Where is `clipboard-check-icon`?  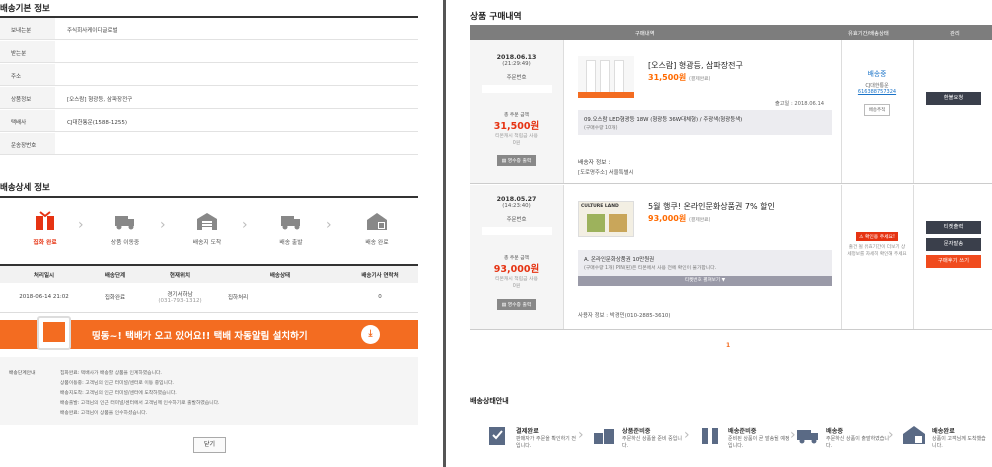
clipboard-check-icon is located at coordinates (497, 436).